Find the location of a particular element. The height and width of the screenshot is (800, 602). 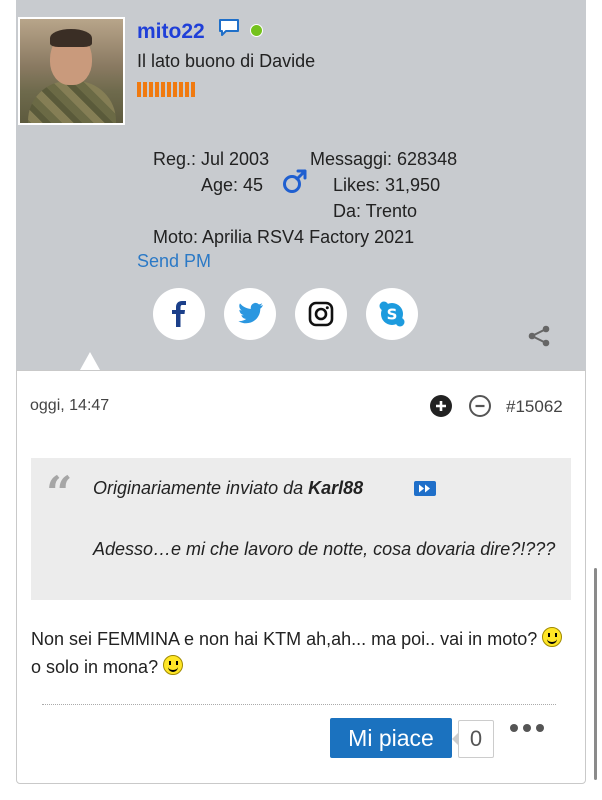

twitter-icon is located at coordinates (250, 313).